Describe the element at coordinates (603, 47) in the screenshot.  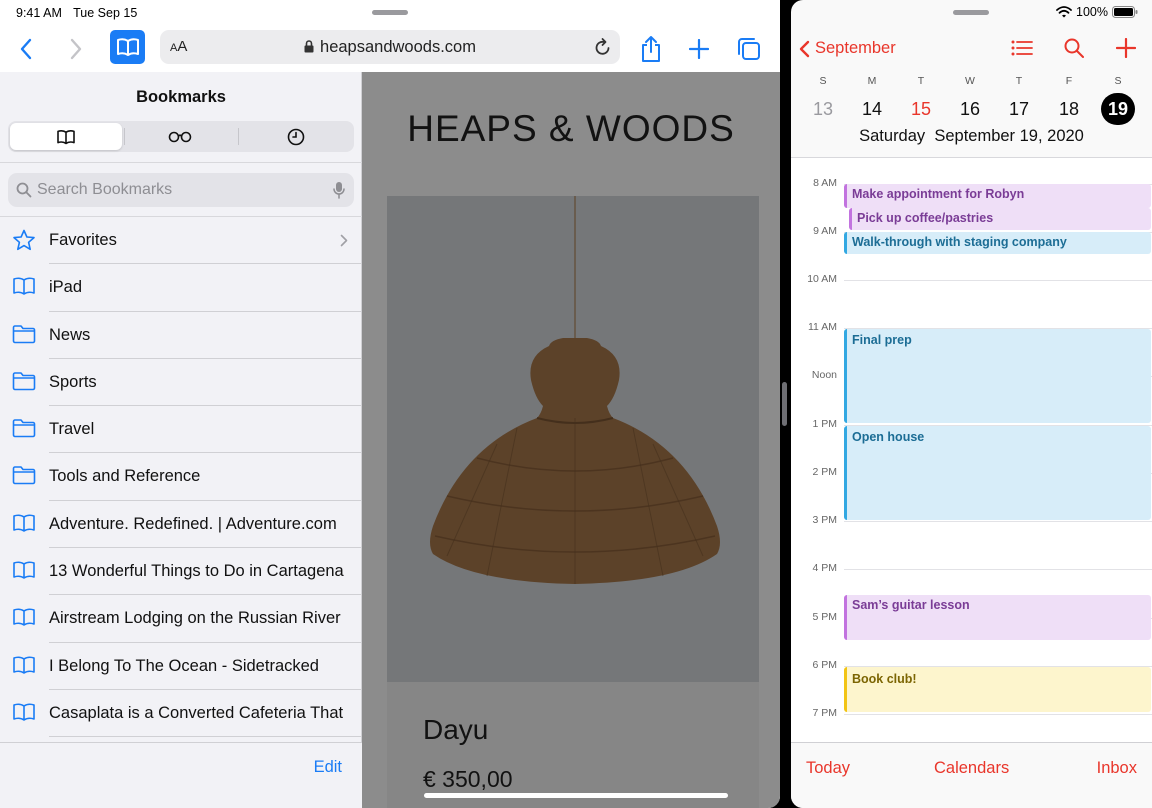
I see `reload-icon` at that location.